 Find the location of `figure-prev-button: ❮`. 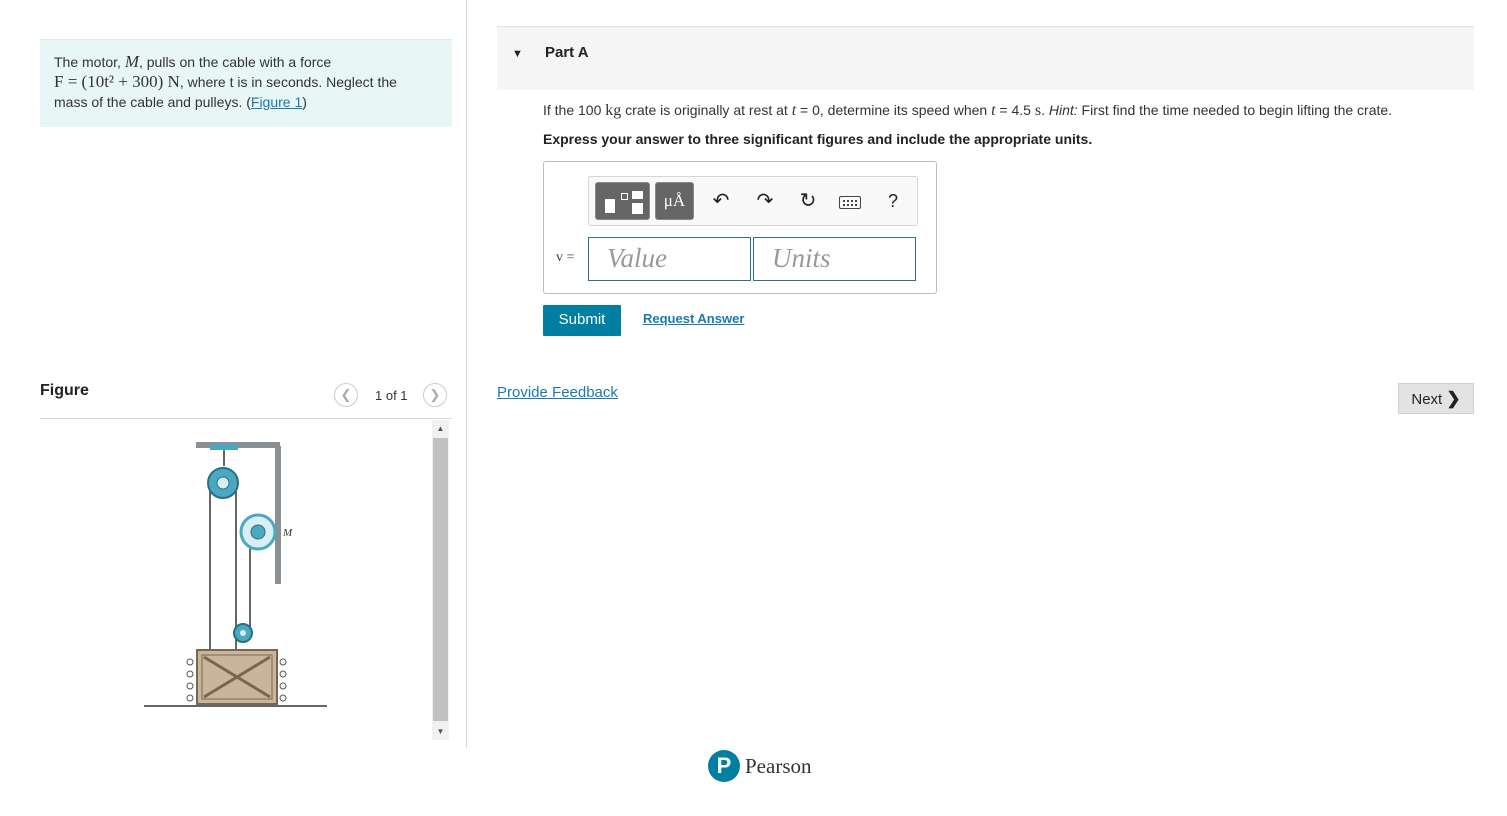

figure-prev-button: ❮ is located at coordinates (346, 395).